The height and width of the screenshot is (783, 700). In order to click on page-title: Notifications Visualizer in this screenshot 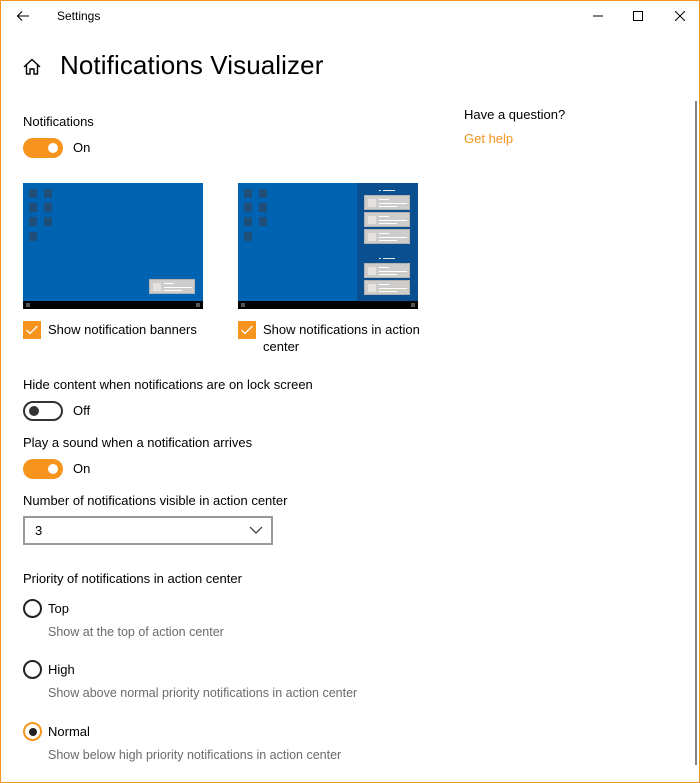, I will do `click(192, 65)`.